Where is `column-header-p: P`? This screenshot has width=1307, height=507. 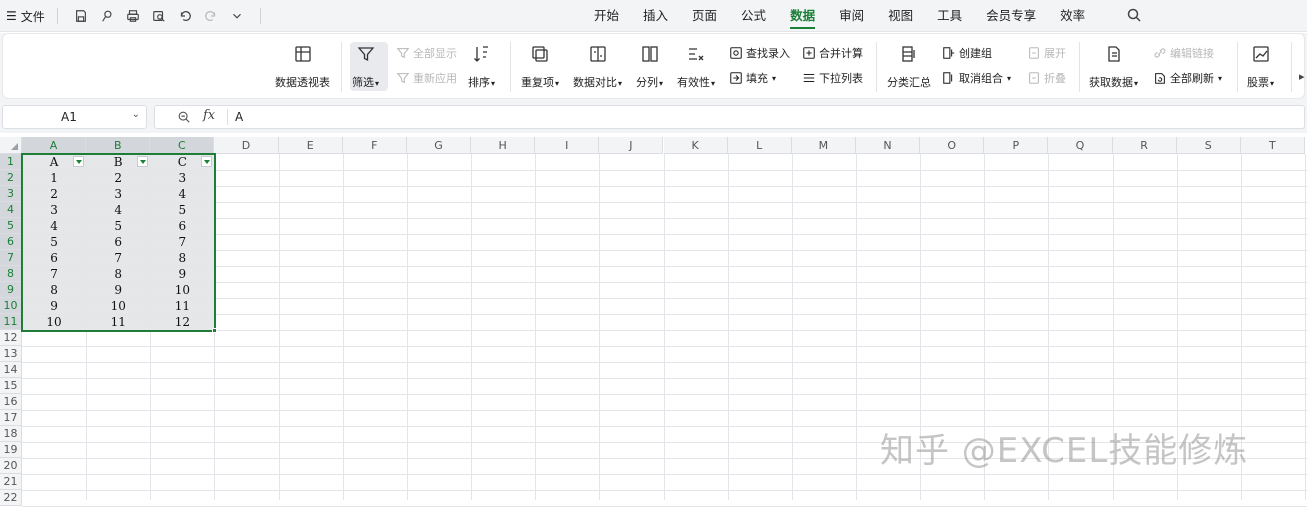
column-header-p: P is located at coordinates (1016, 145).